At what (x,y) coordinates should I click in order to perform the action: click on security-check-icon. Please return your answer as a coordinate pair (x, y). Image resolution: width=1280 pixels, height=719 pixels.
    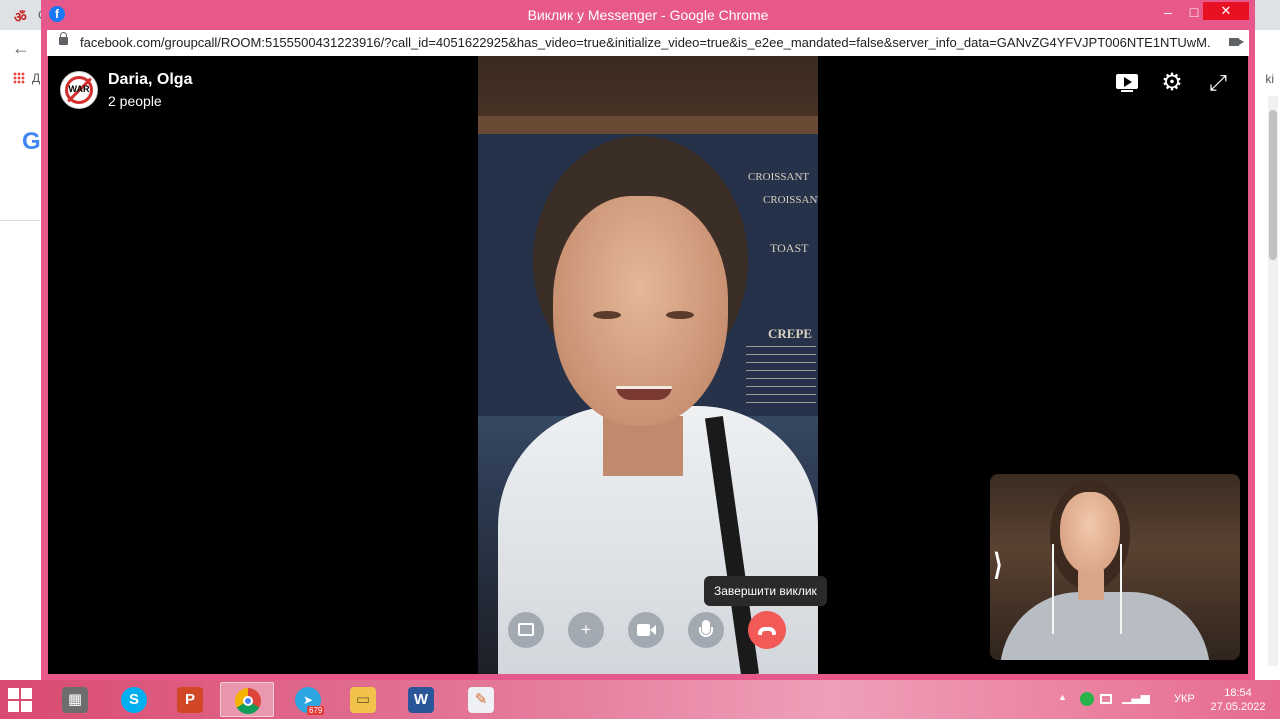
    Looking at the image, I should click on (1087, 699).